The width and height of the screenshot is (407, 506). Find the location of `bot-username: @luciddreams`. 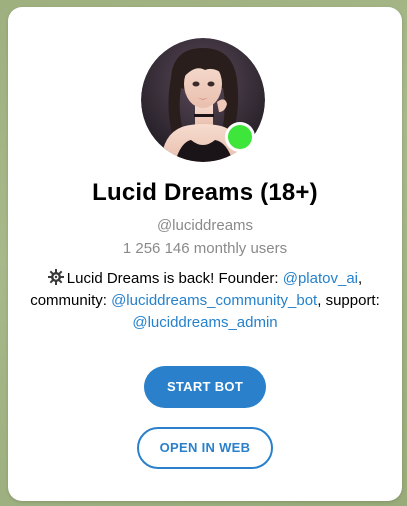

bot-username: @luciddreams is located at coordinates (205, 225).